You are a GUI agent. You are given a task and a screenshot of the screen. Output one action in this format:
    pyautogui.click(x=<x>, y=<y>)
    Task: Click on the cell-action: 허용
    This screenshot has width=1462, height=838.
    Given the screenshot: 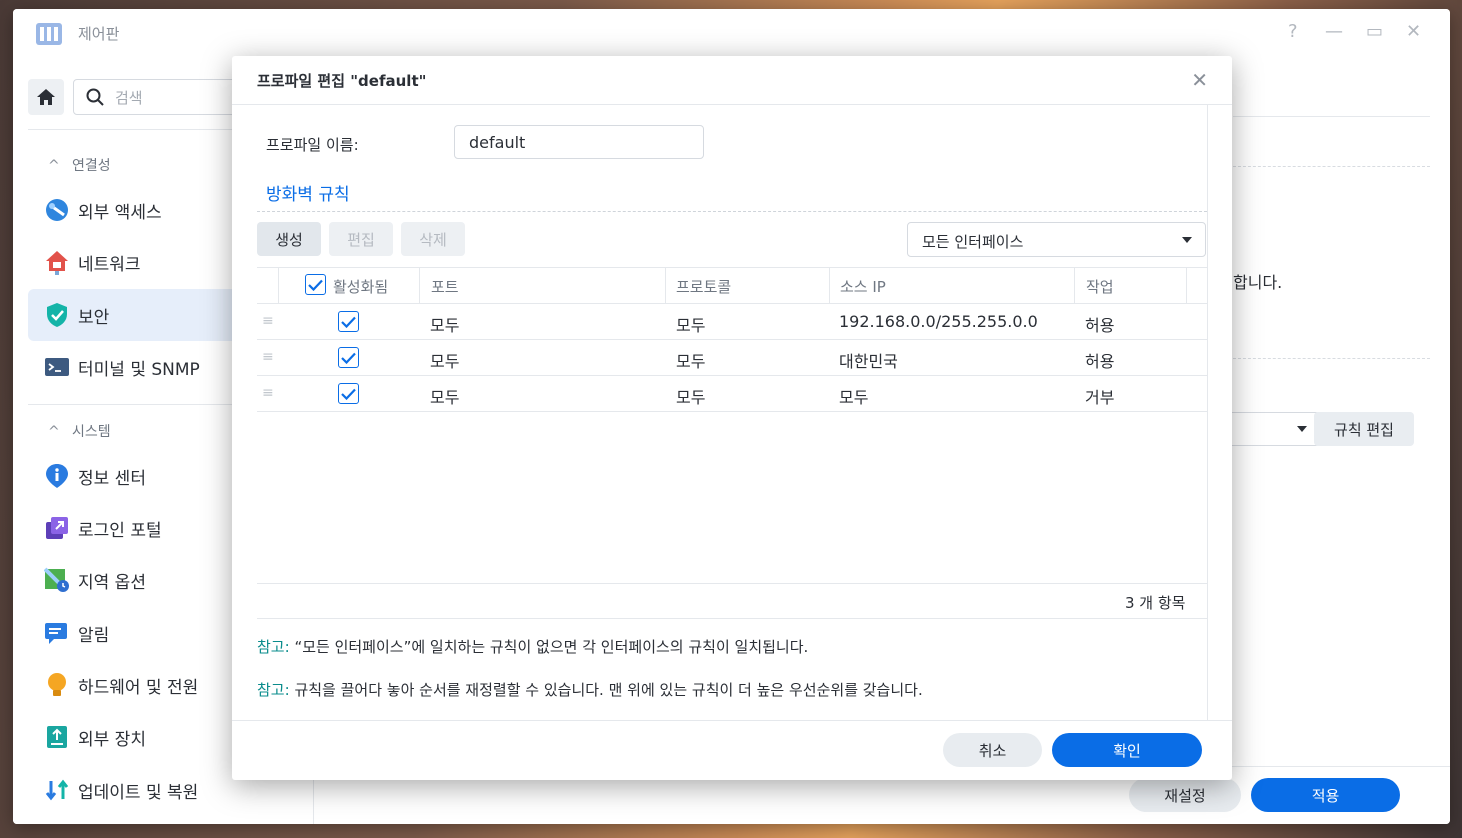 What is the action you would take?
    pyautogui.click(x=1100, y=325)
    